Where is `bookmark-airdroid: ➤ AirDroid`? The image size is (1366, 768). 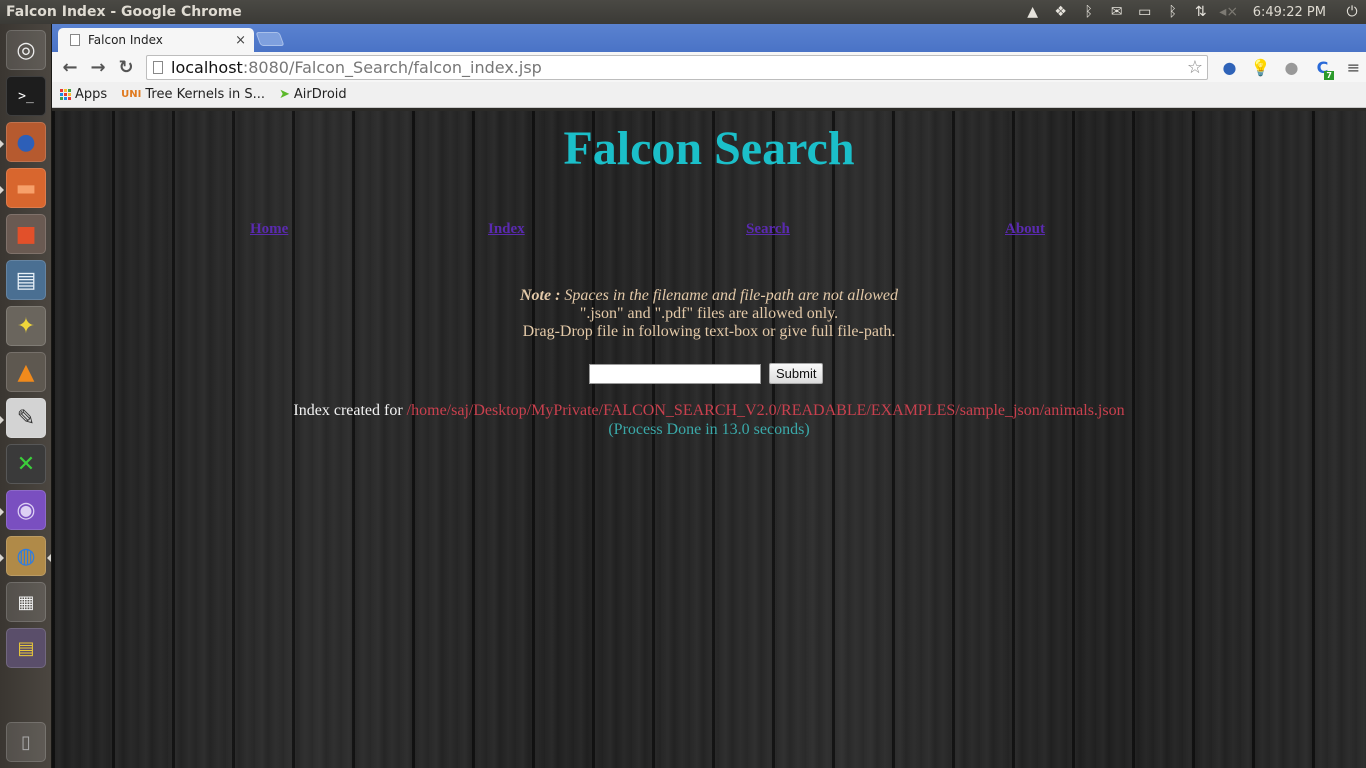
bookmark-airdroid: ➤ AirDroid is located at coordinates (313, 94).